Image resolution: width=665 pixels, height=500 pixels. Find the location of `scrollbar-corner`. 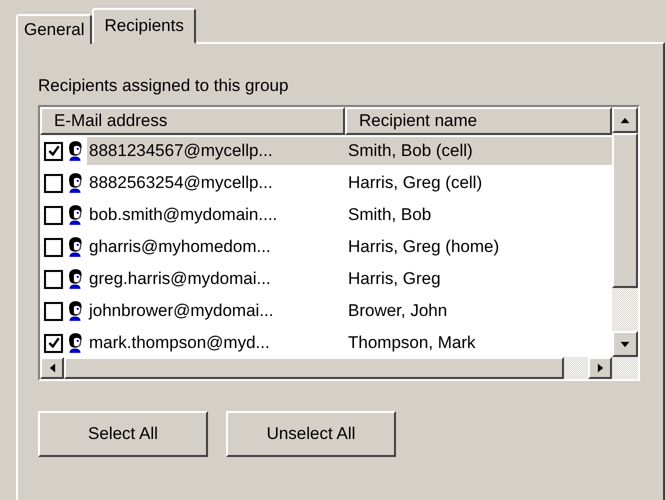

scrollbar-corner is located at coordinates (625, 368).